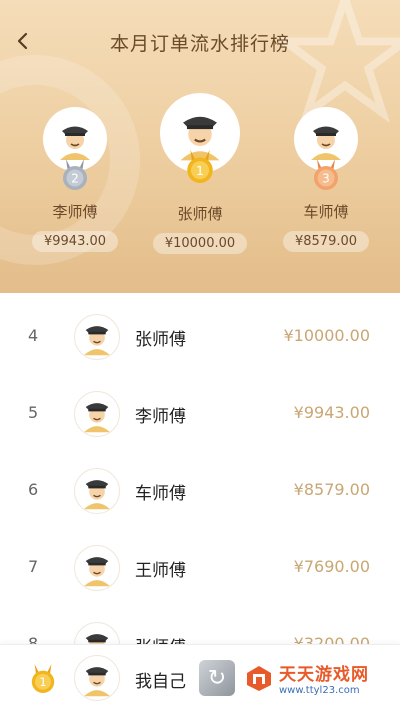 This screenshot has width=400, height=710. I want to click on podium-amount: ¥9943.00, so click(75, 241).